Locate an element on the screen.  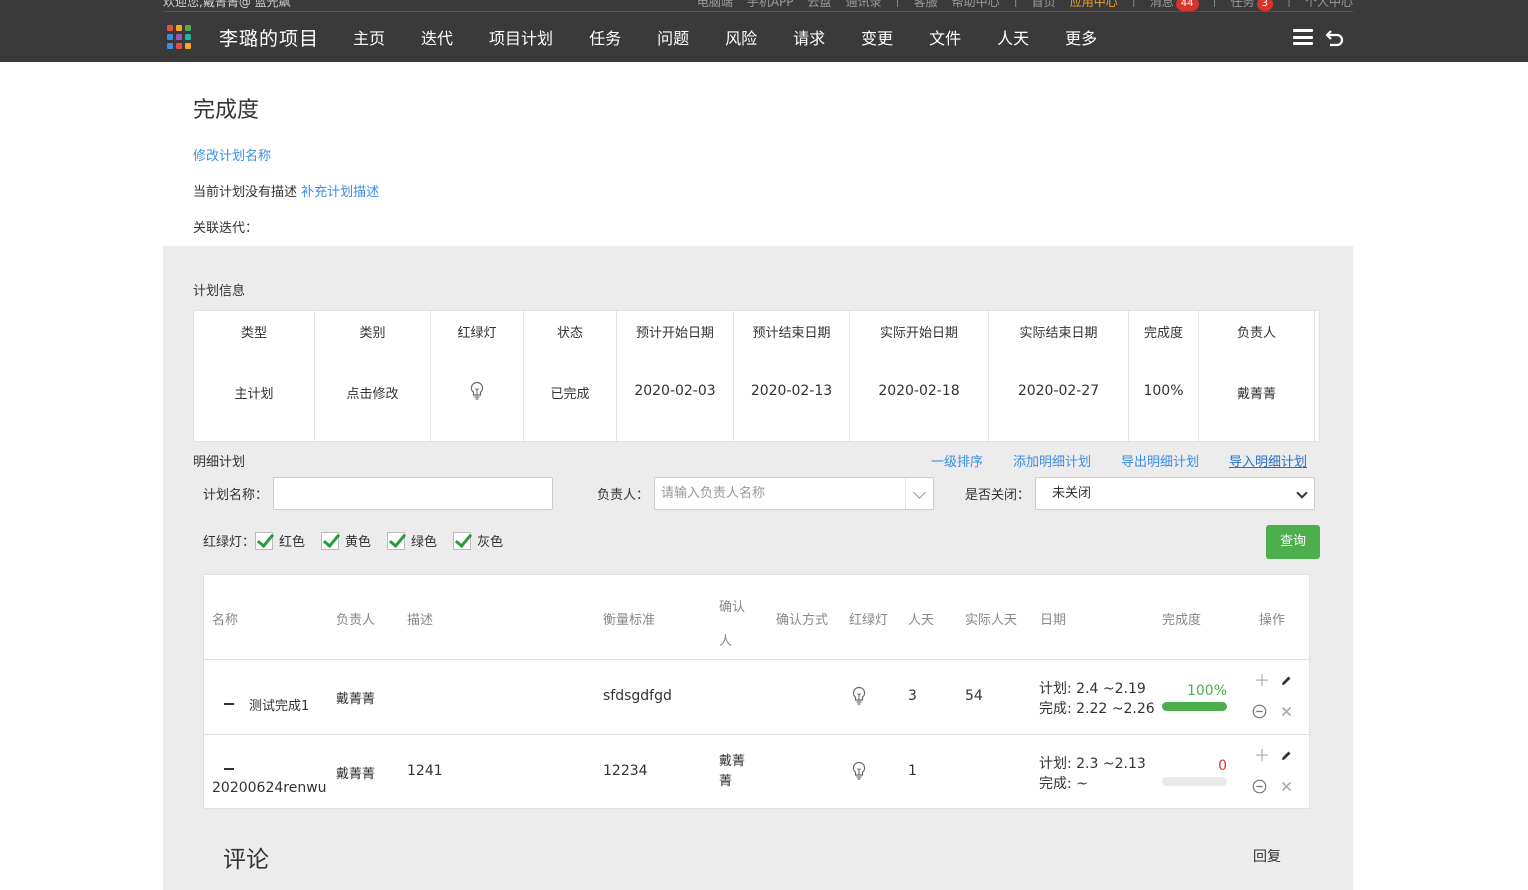
row-name: 20200624renwu is located at coordinates (269, 788).